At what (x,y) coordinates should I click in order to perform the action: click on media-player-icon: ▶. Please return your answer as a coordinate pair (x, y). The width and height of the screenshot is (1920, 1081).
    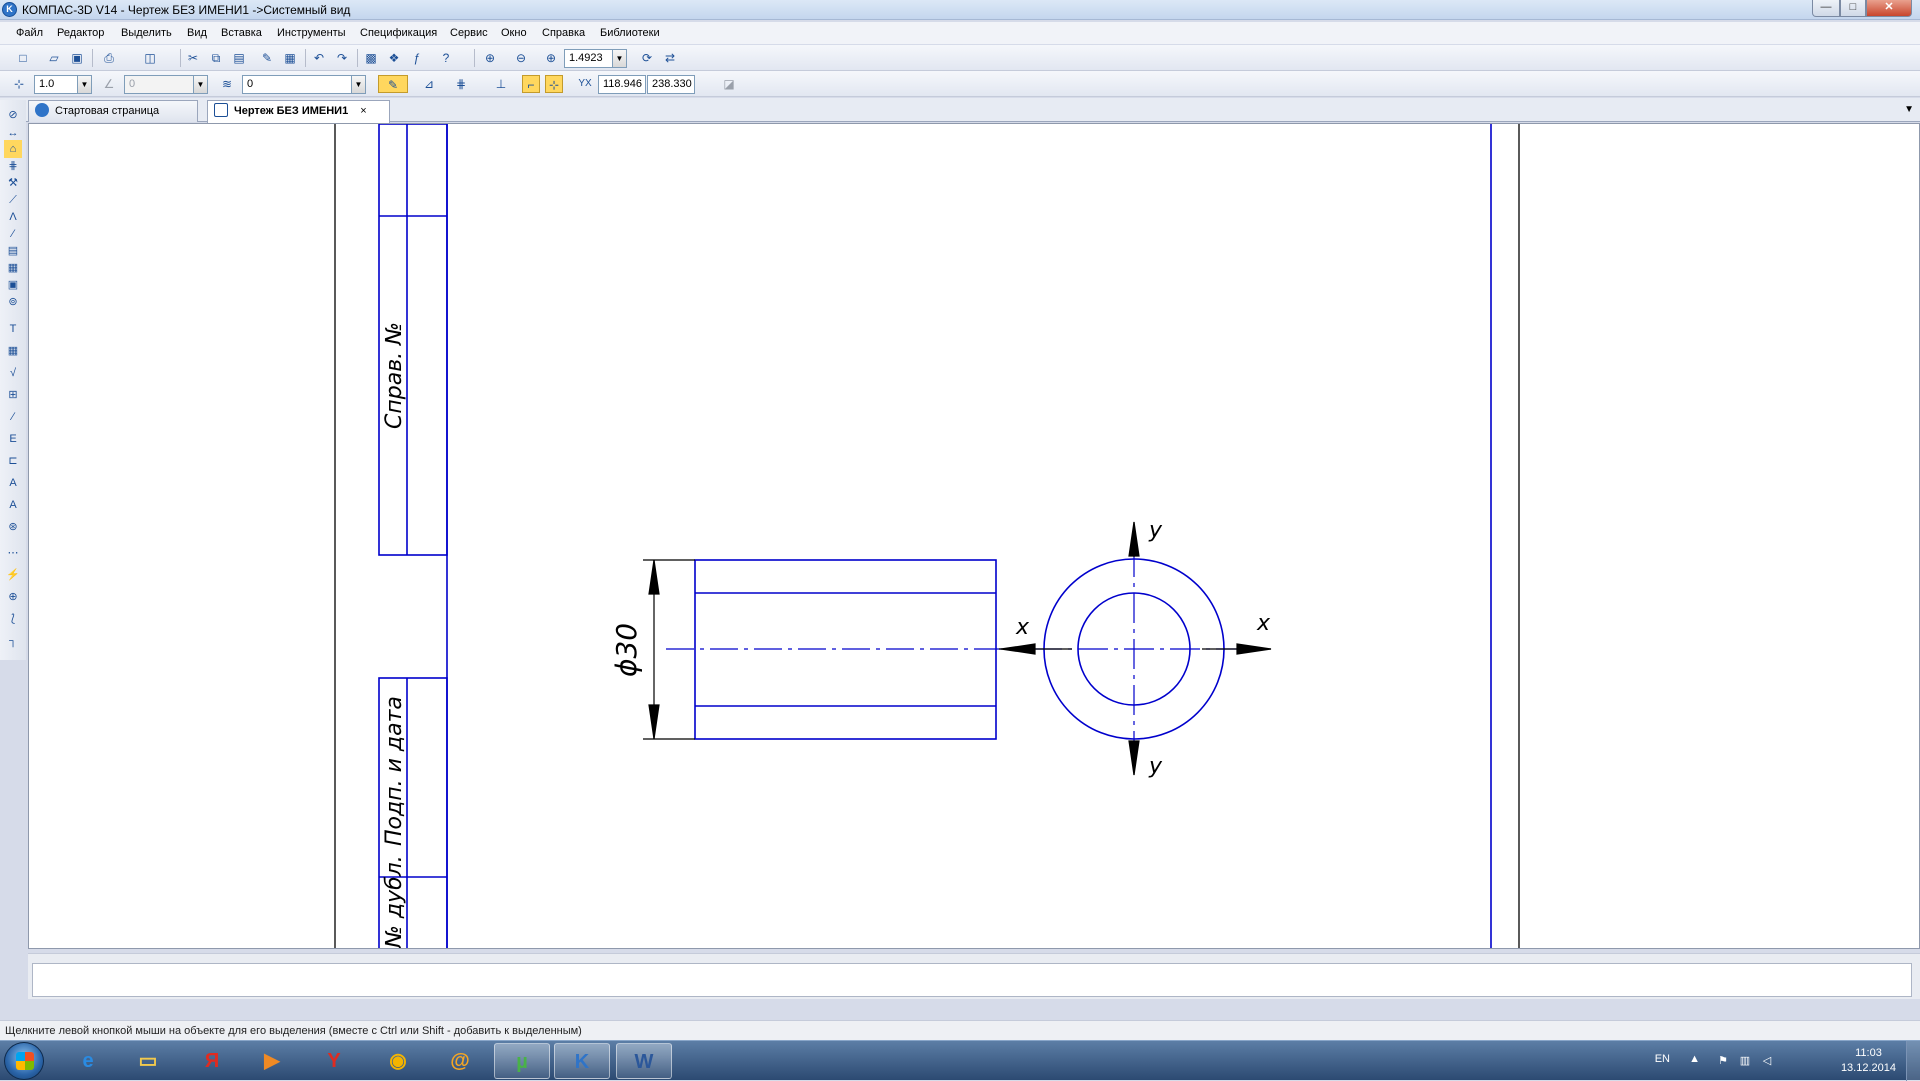
    Looking at the image, I should click on (272, 1061).